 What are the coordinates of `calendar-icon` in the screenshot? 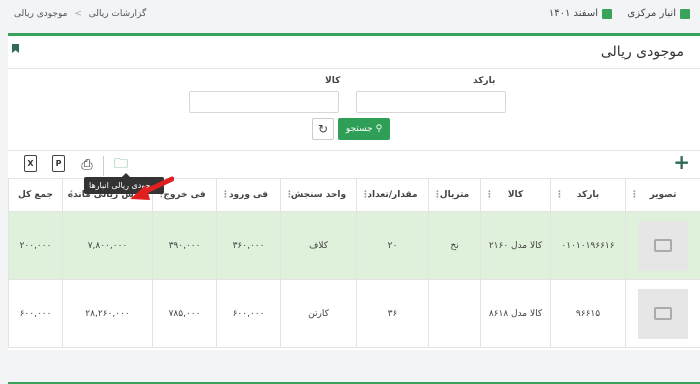 It's located at (607, 14).